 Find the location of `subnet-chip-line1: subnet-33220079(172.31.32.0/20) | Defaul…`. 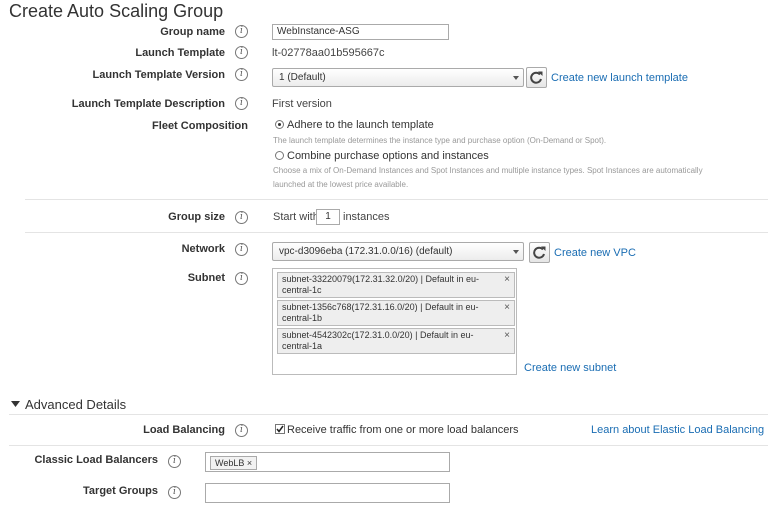

subnet-chip-line1: subnet-33220079(172.31.32.0/20) | Defaul… is located at coordinates (380, 279).